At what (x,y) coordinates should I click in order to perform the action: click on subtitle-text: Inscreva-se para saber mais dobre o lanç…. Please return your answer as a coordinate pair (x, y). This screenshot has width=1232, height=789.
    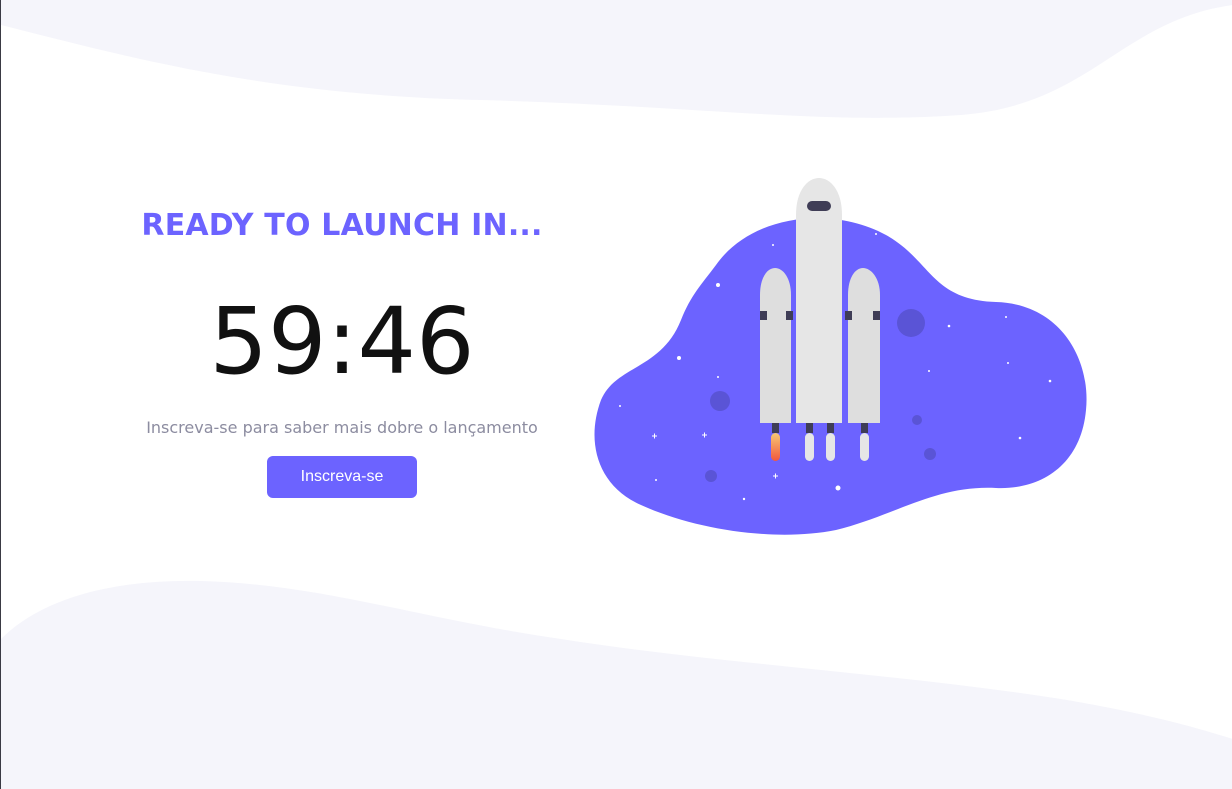
    Looking at the image, I should click on (342, 427).